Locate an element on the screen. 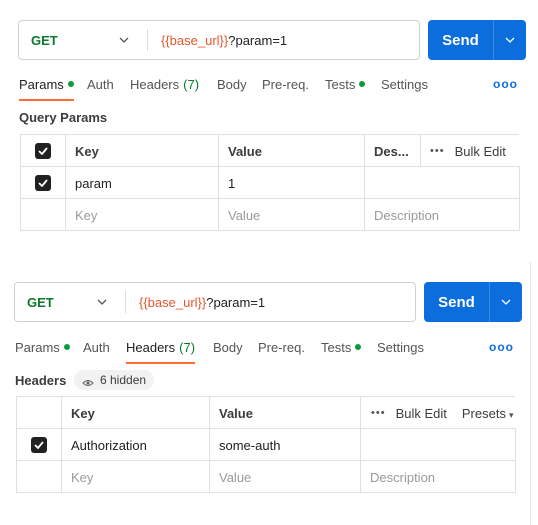  presets-dropdown: Presets ▾ is located at coordinates (488, 413).